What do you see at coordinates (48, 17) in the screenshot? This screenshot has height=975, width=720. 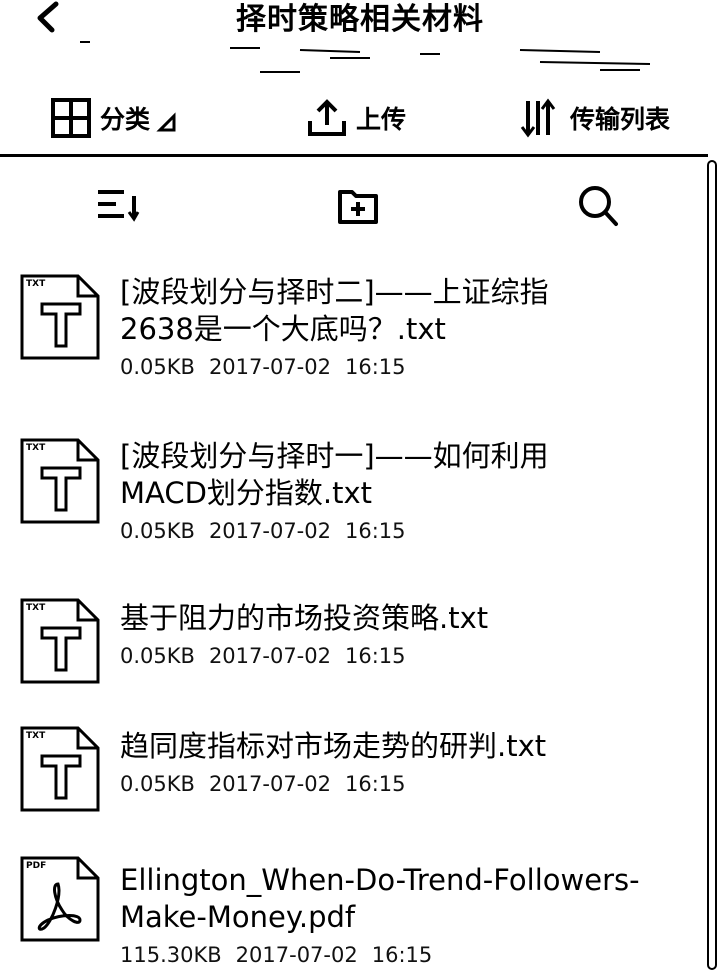 I see `chevron-left-icon` at bounding box center [48, 17].